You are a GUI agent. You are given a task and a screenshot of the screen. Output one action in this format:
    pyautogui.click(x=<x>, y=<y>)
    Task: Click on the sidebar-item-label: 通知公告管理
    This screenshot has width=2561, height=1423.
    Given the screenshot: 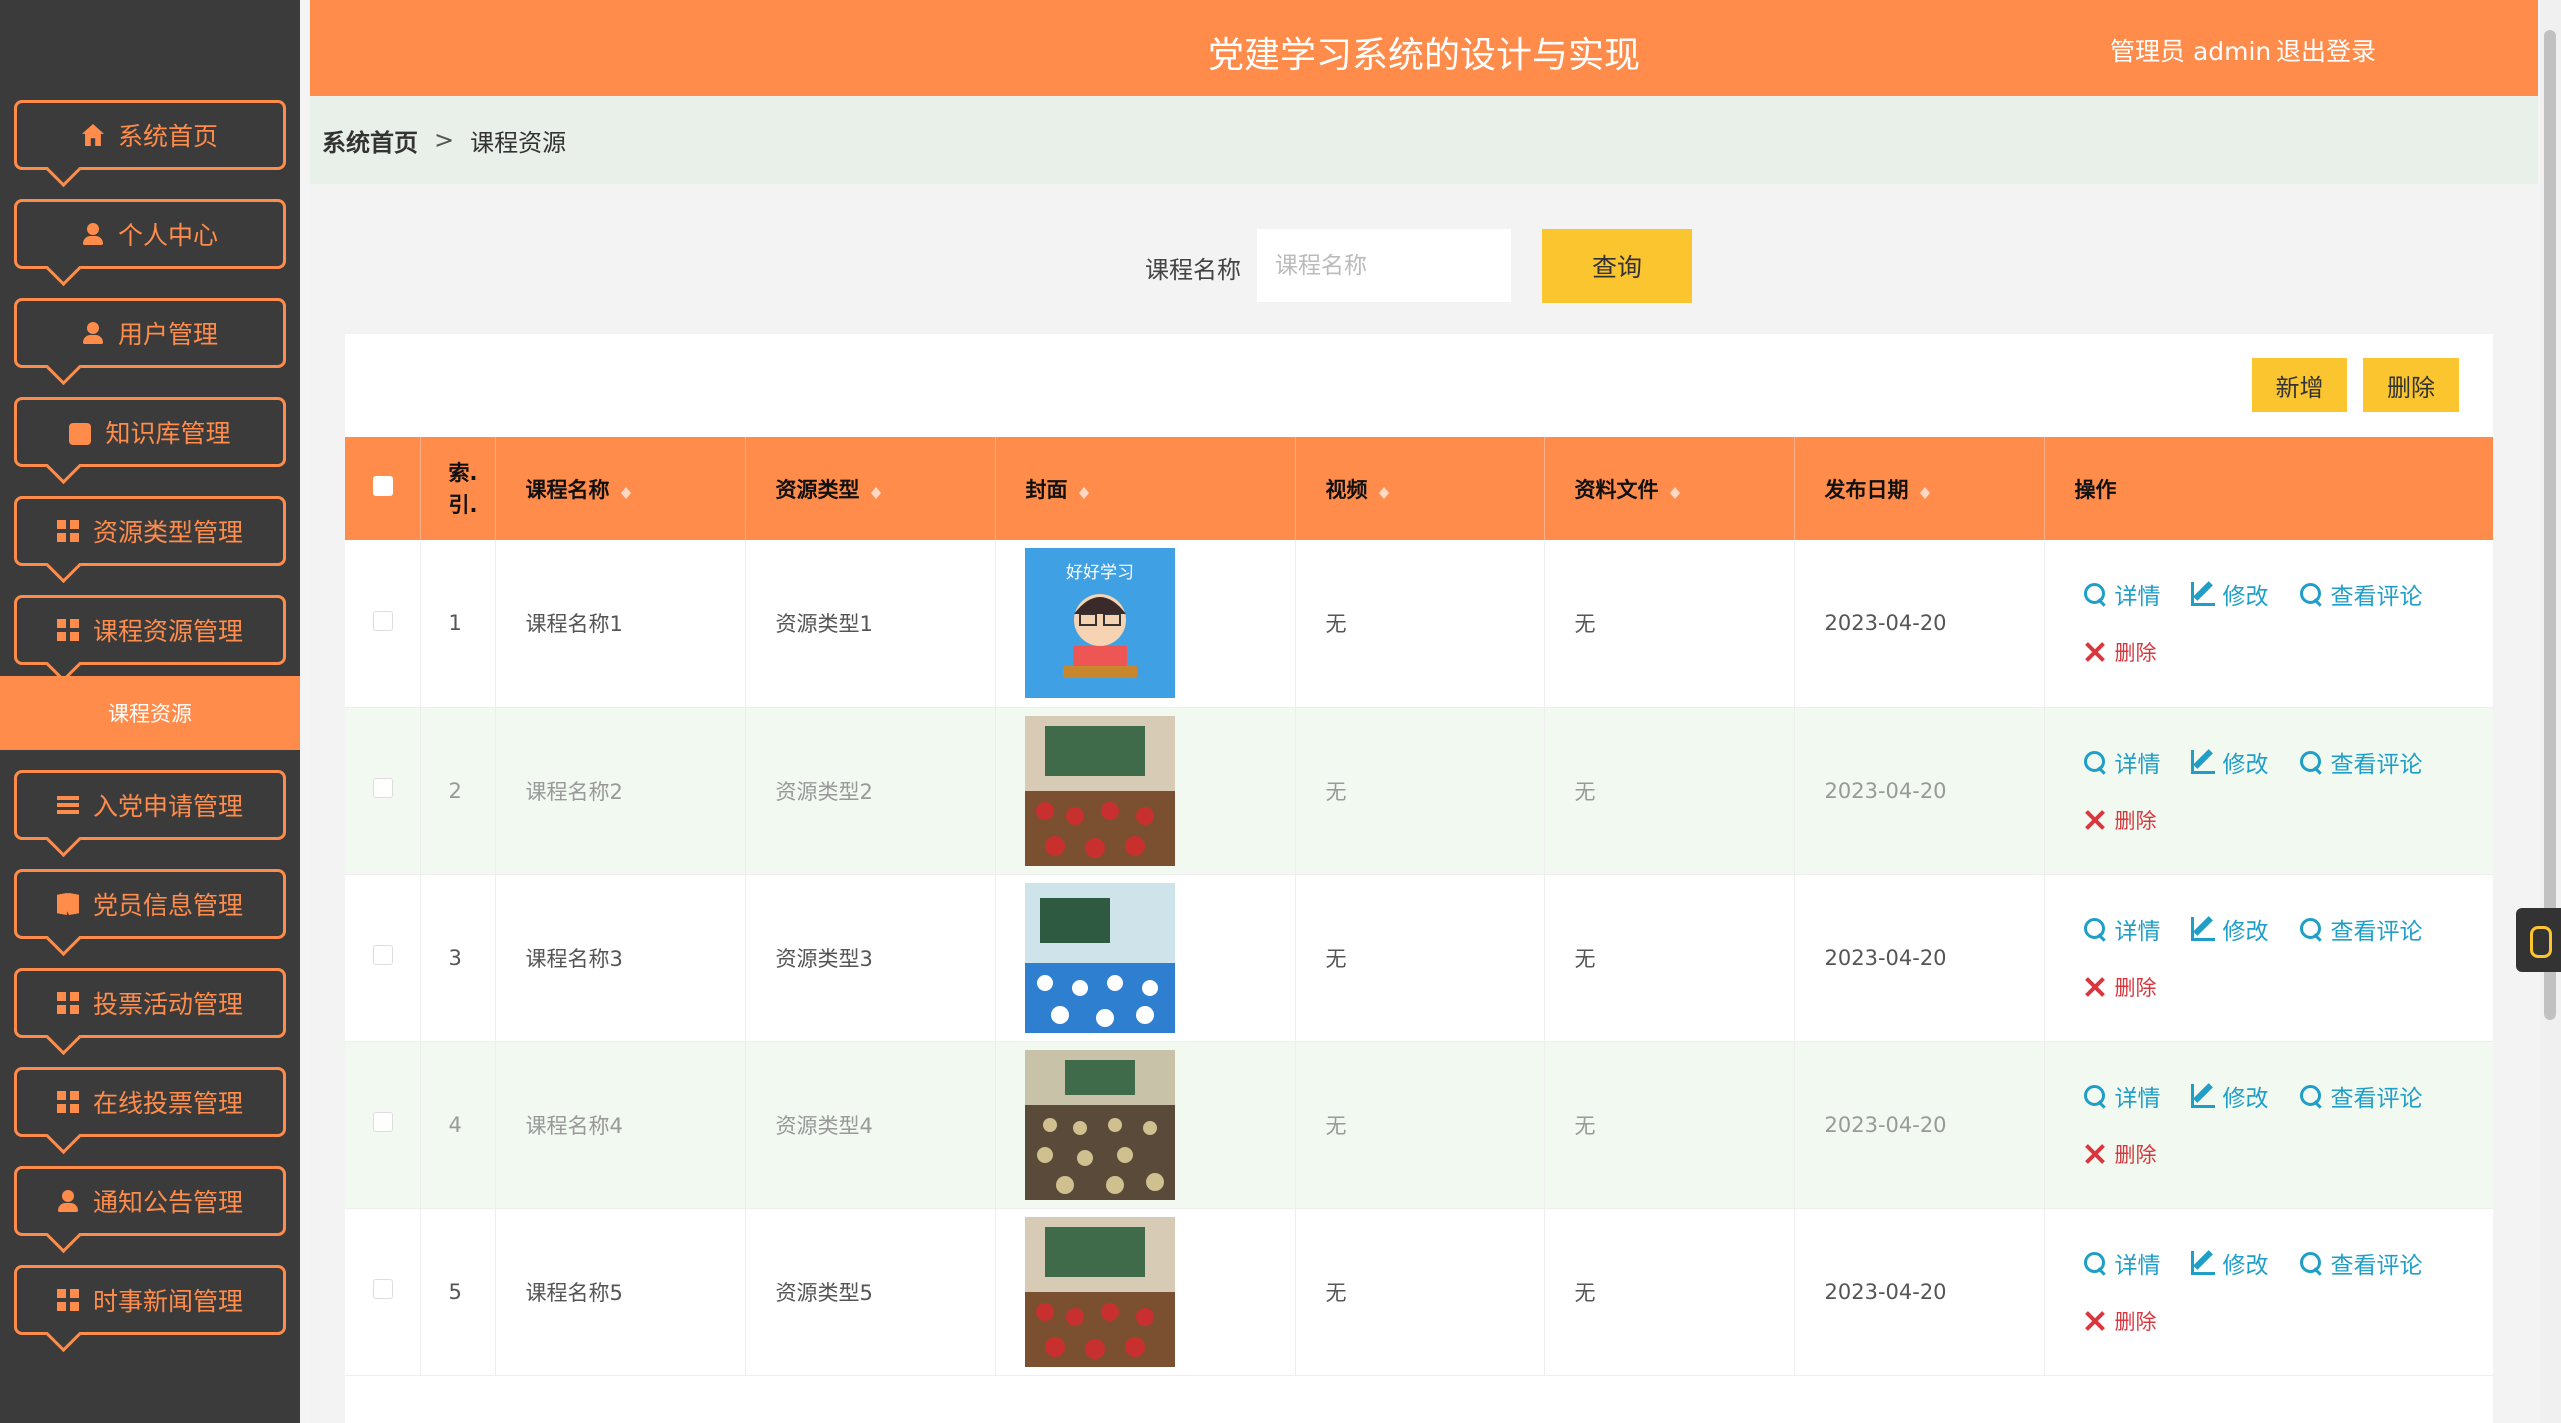 What is the action you would take?
    pyautogui.click(x=167, y=1202)
    